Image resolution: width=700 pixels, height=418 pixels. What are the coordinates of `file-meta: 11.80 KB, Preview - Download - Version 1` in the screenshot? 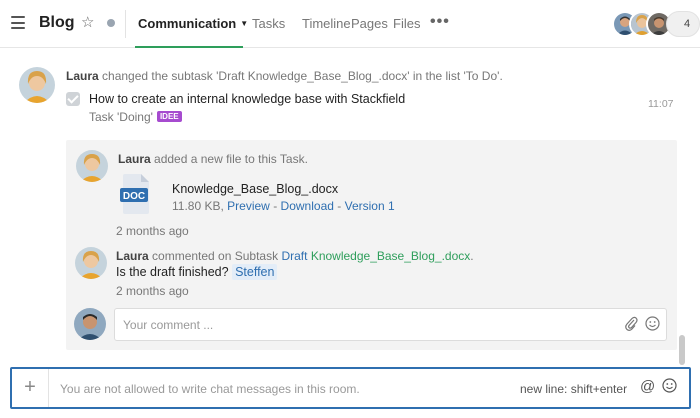 It's located at (283, 206).